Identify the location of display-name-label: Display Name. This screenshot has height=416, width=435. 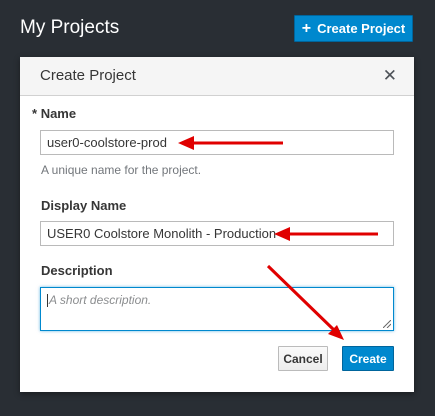
(84, 205).